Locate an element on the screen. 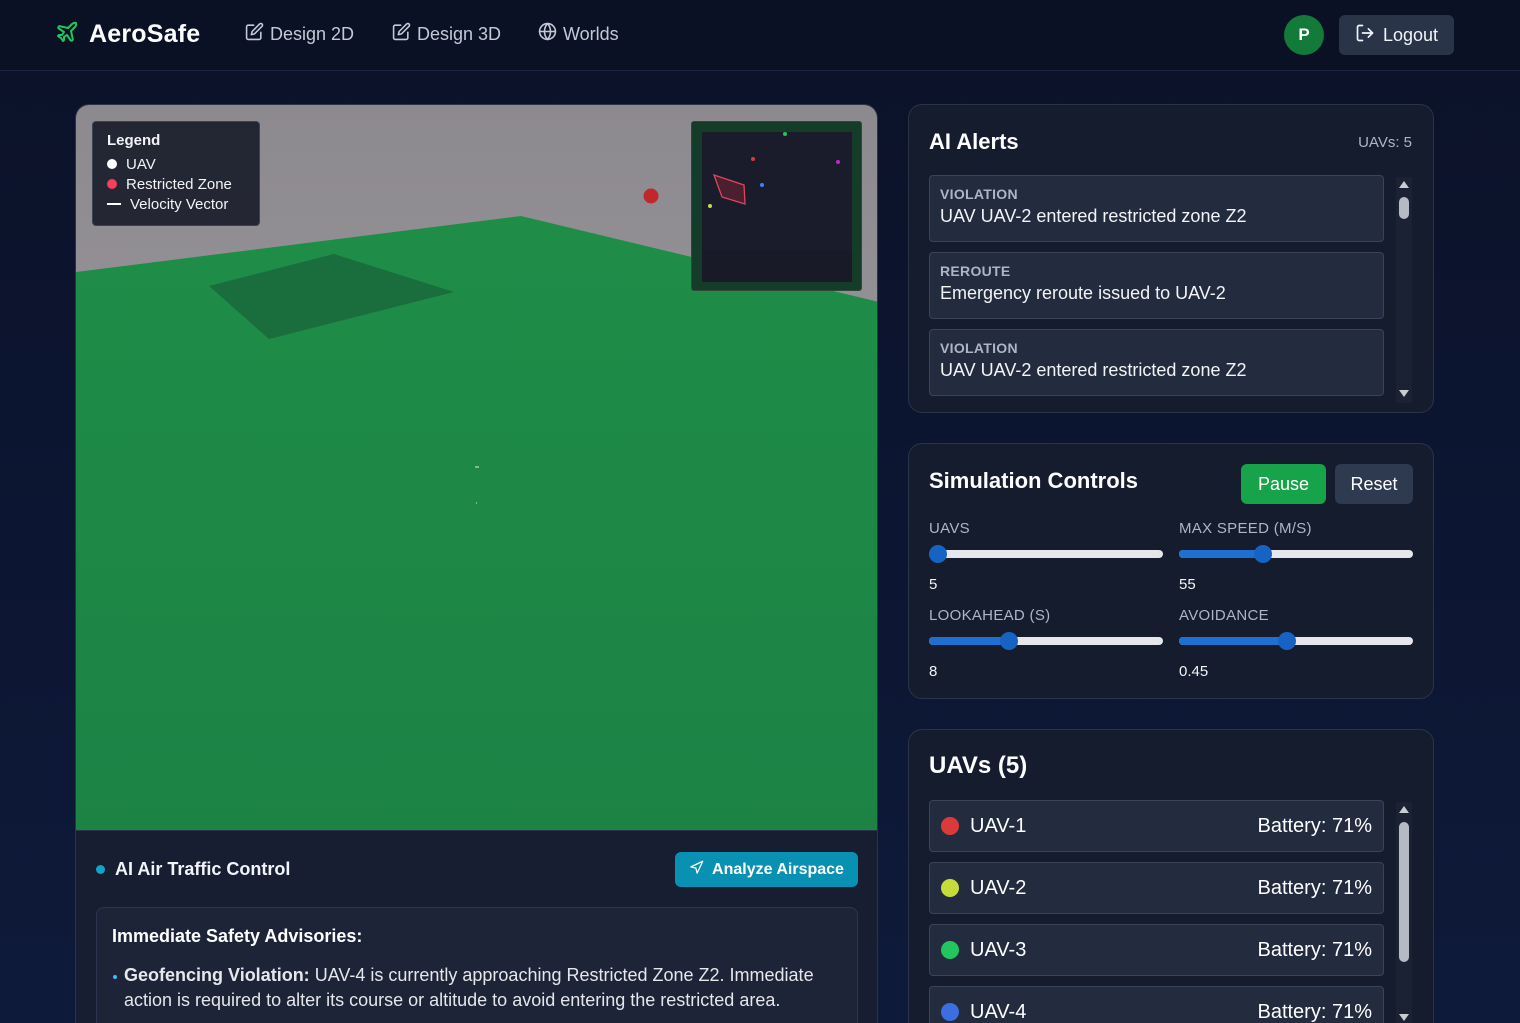 This screenshot has height=1023, width=1520. nav-design-2d: Design 2D is located at coordinates (299, 34).